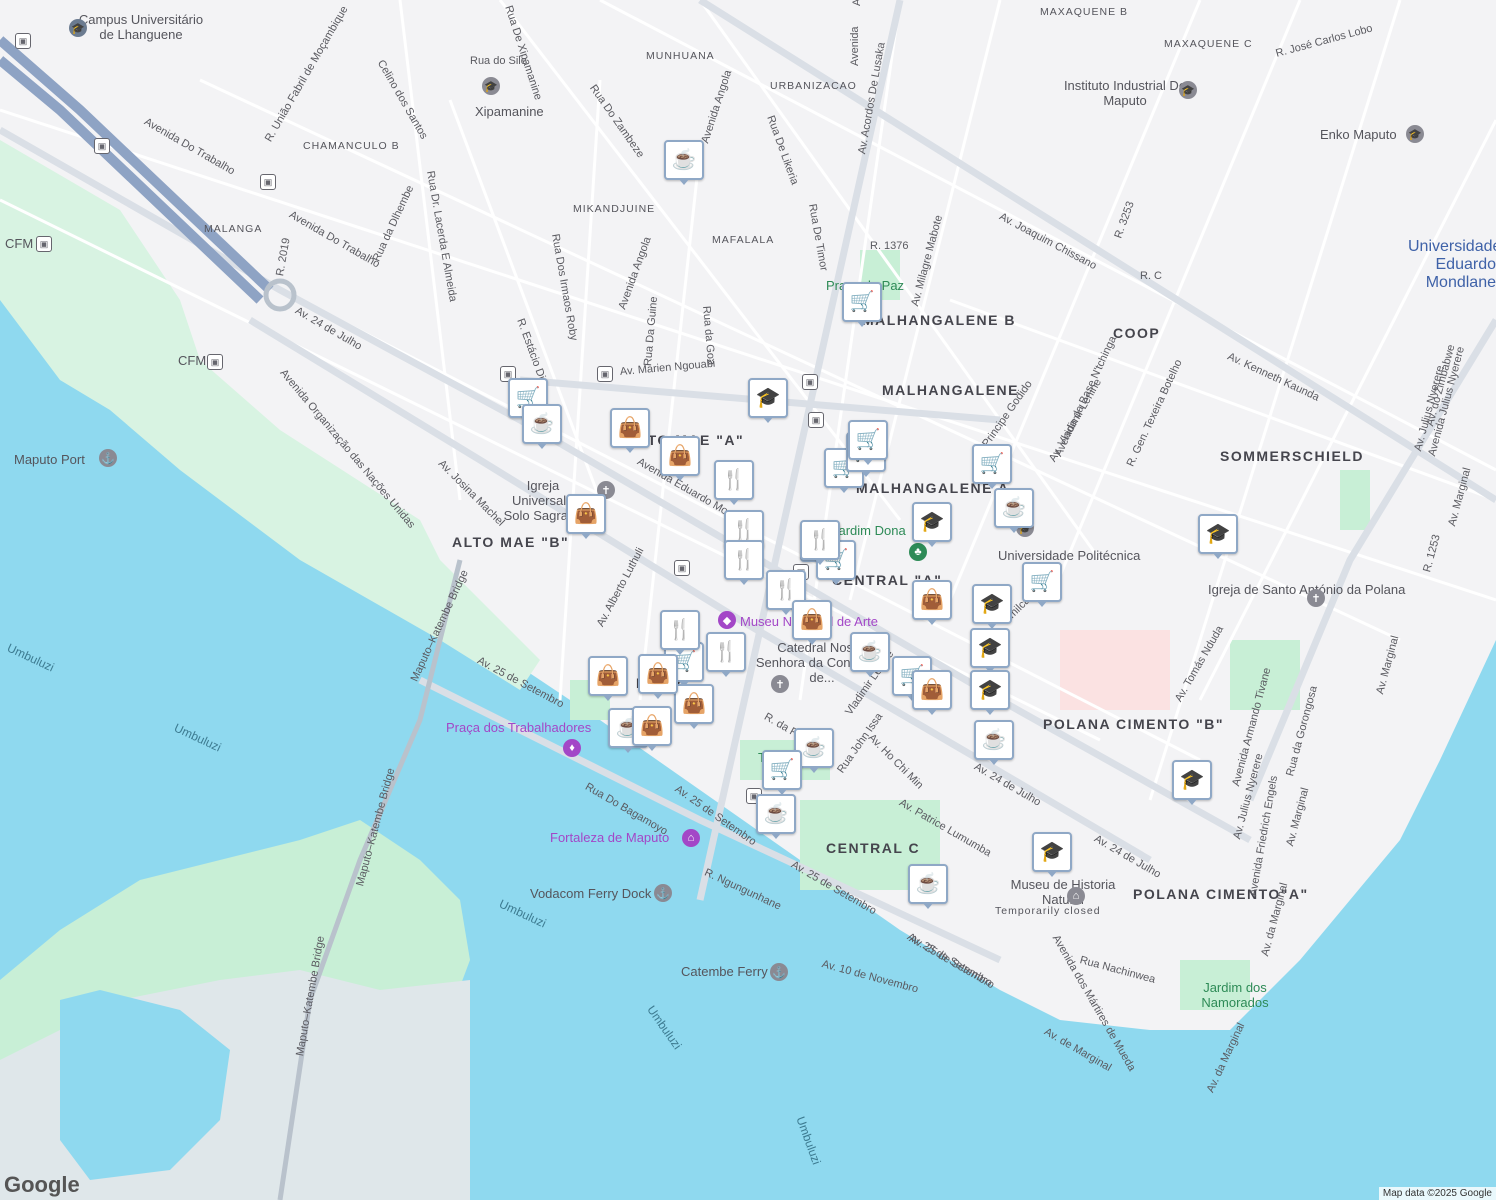  Describe the element at coordinates (869, 530) in the screenshot. I see `place-label-jardim-dona: Jardim Dona` at that location.